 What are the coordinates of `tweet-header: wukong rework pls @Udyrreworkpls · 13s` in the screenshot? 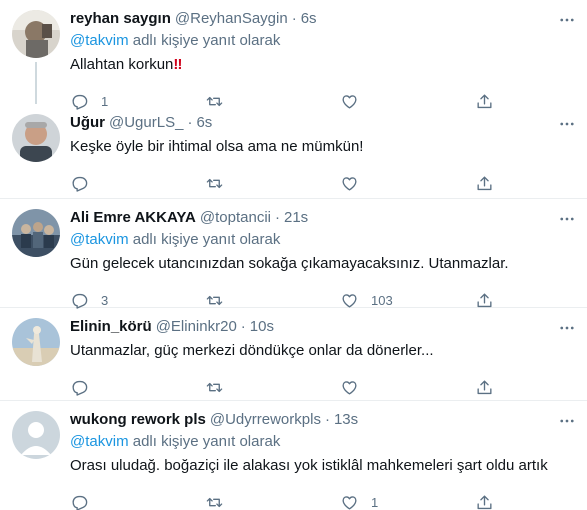 It's located at (322, 416).